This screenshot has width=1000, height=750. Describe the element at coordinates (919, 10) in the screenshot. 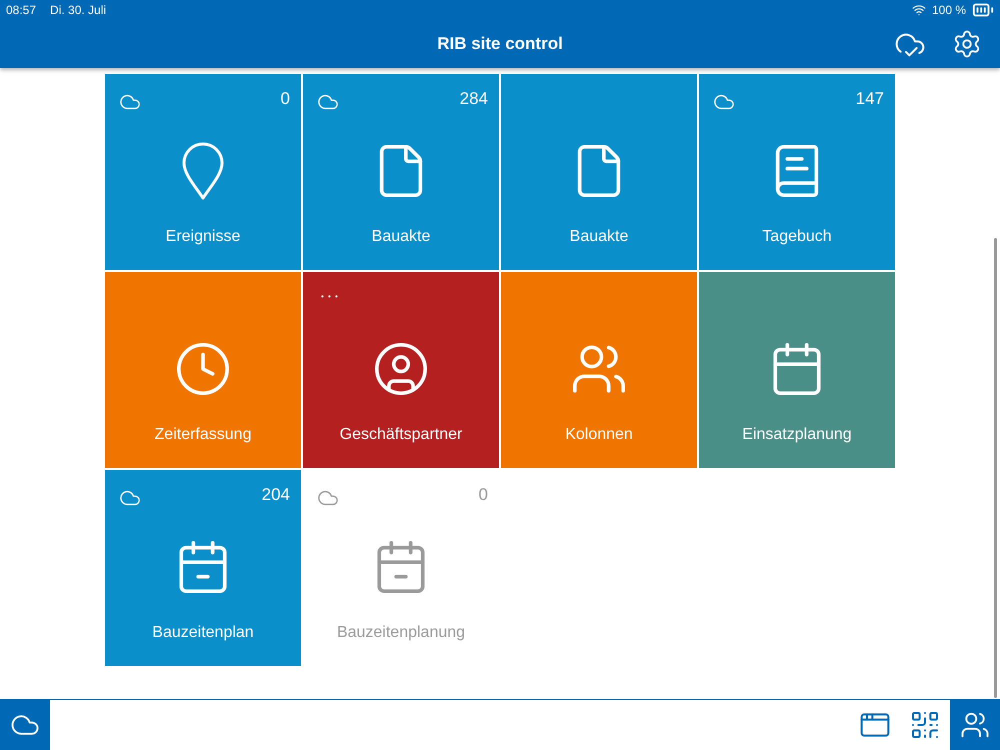

I see `wifi-icon` at that location.